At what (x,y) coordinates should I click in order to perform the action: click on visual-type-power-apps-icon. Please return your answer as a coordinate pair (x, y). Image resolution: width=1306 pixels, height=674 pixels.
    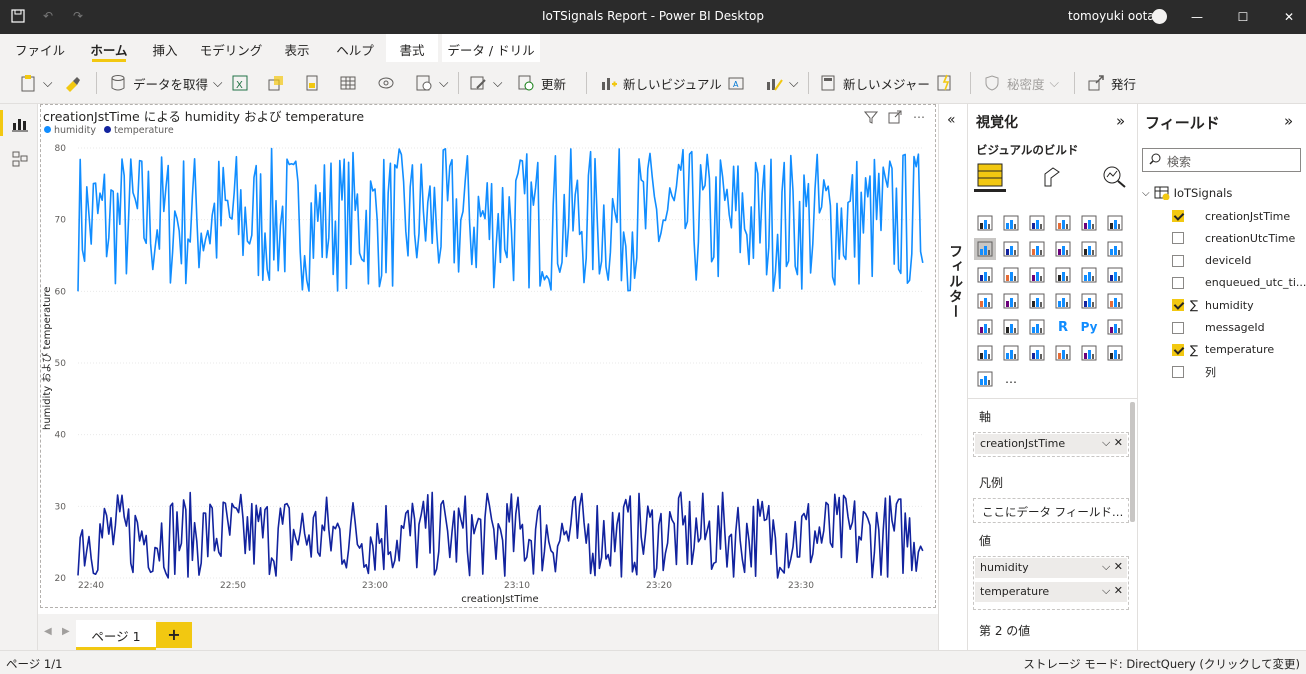
    Looking at the image, I should click on (1089, 353).